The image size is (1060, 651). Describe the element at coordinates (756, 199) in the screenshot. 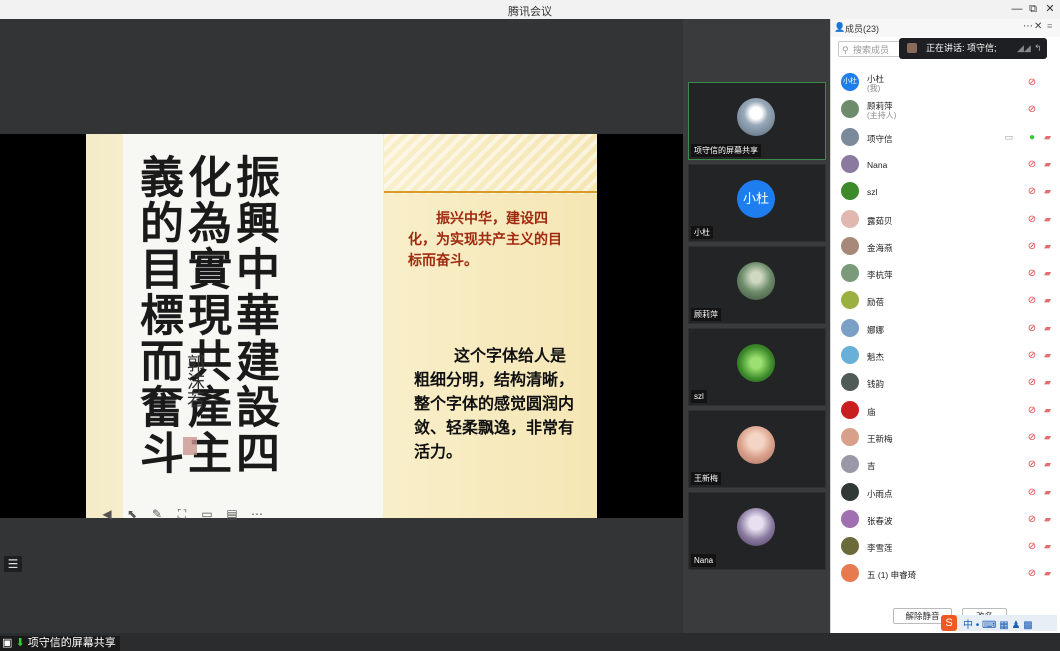

I see `avatar: 小杜` at that location.